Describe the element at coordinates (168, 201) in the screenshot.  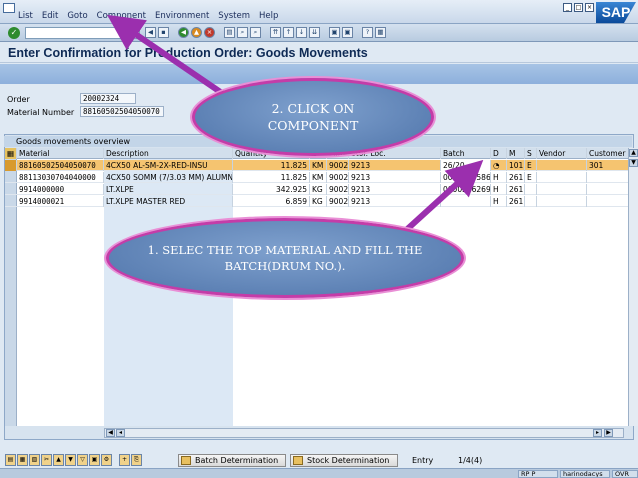
I see `cell-description: LT.XLPE MASTER RED` at that location.